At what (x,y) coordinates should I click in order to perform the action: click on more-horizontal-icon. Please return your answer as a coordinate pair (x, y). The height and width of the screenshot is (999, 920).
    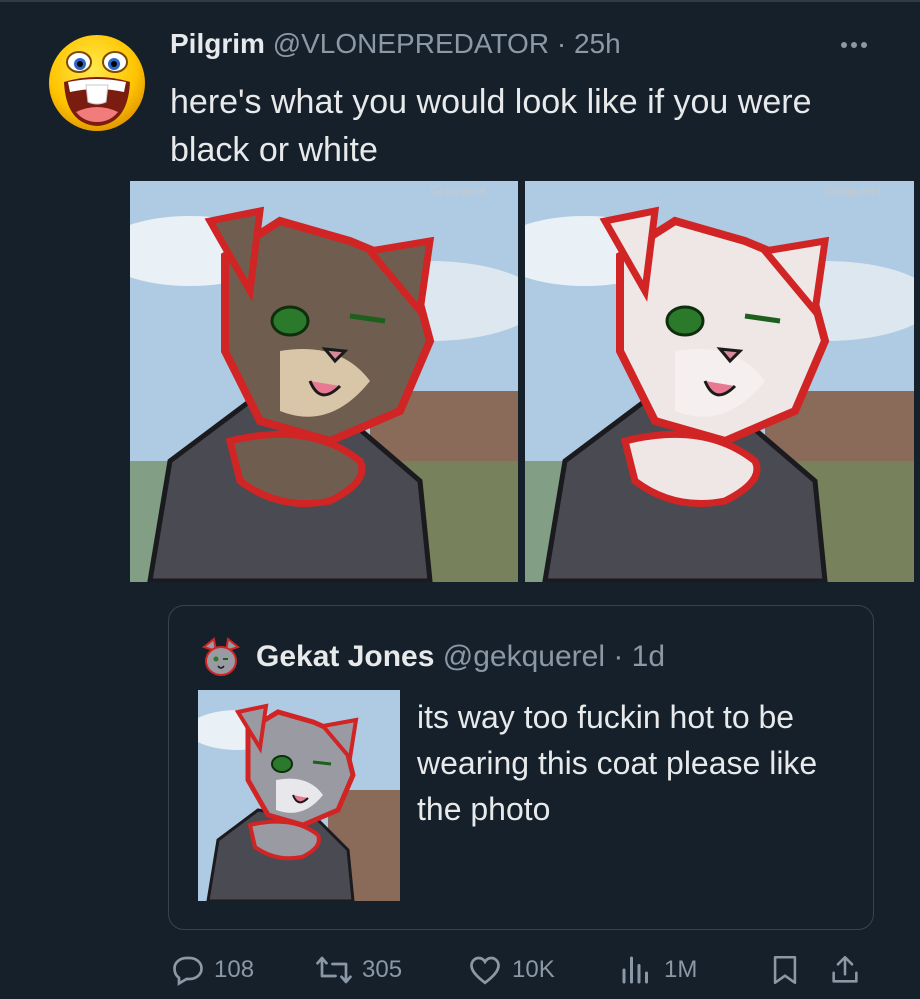
    Looking at the image, I should click on (854, 45).